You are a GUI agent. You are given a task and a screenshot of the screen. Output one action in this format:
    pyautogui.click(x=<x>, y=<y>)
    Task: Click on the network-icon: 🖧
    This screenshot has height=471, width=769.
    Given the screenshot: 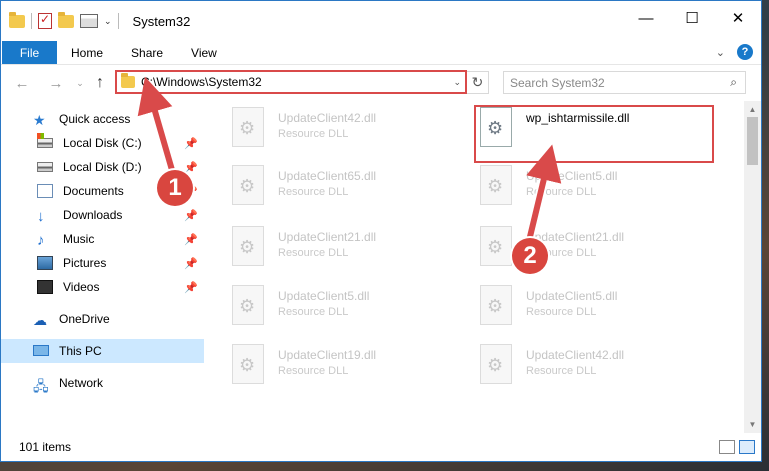 What is the action you would take?
    pyautogui.click(x=41, y=386)
    